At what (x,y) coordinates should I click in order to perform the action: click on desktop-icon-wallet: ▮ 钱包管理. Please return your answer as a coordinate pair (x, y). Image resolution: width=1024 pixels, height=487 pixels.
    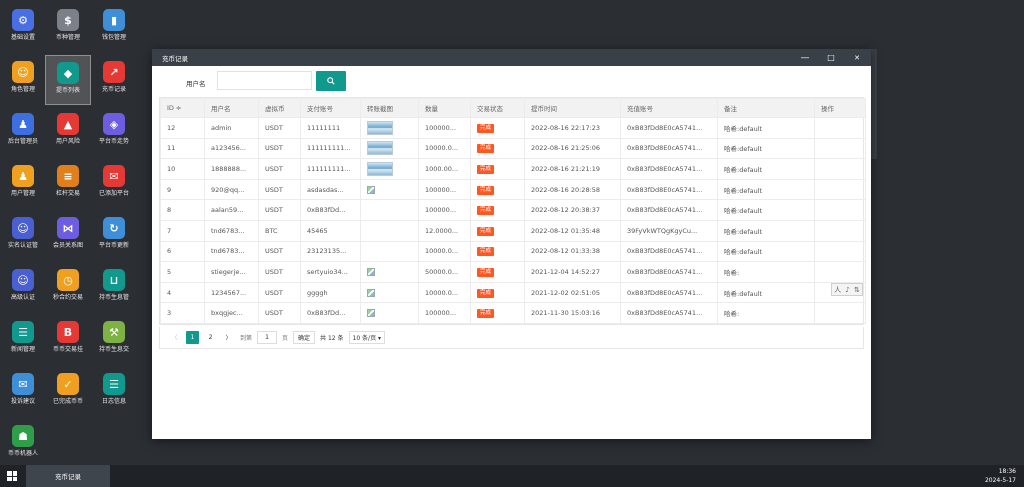
    Looking at the image, I should click on (114, 28).